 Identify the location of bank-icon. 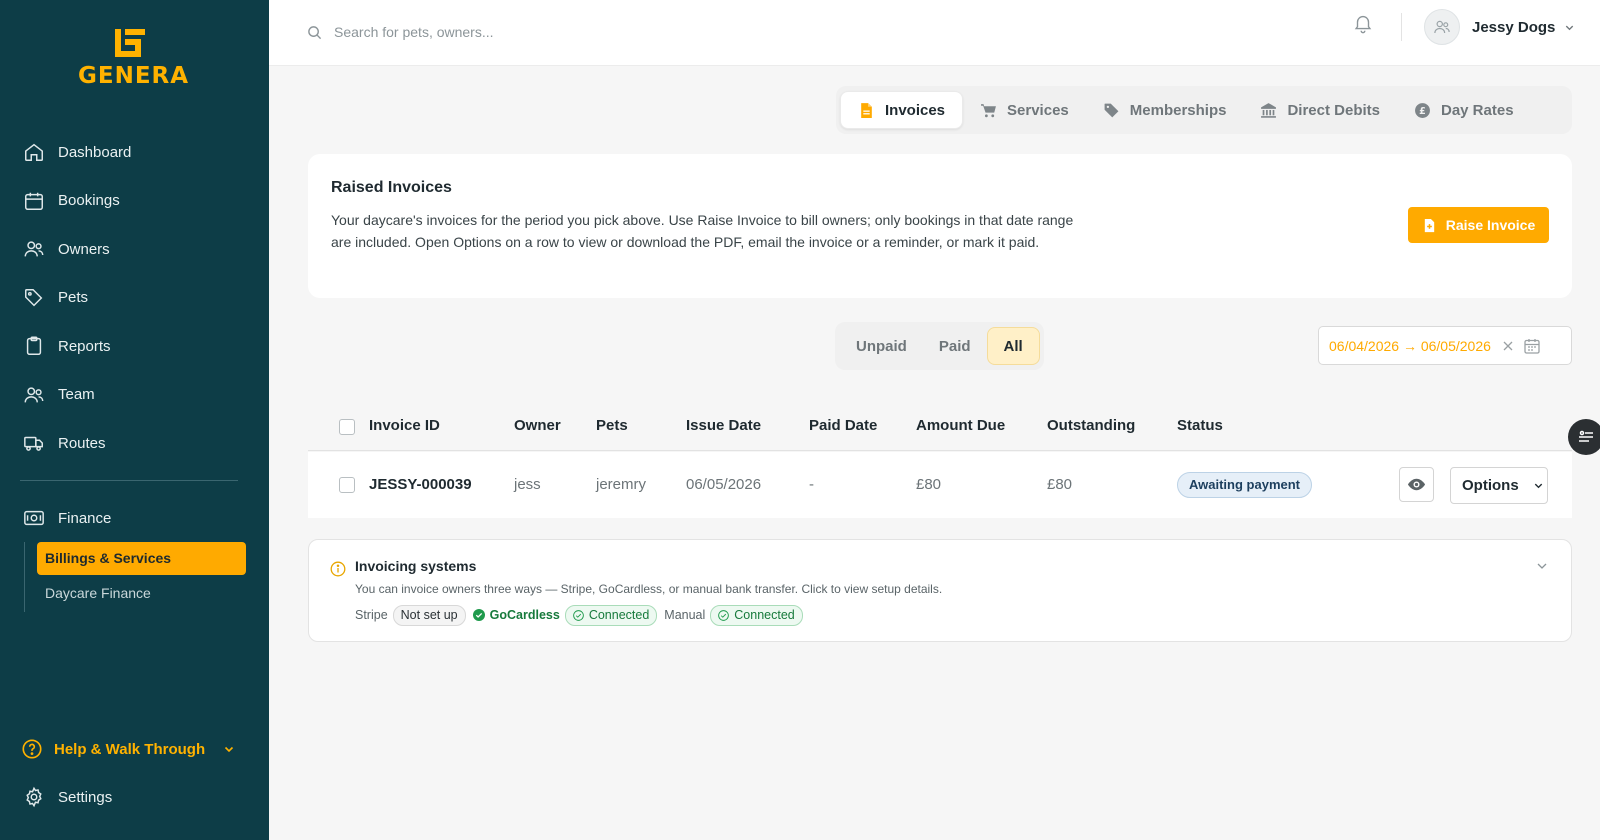
(1269, 110).